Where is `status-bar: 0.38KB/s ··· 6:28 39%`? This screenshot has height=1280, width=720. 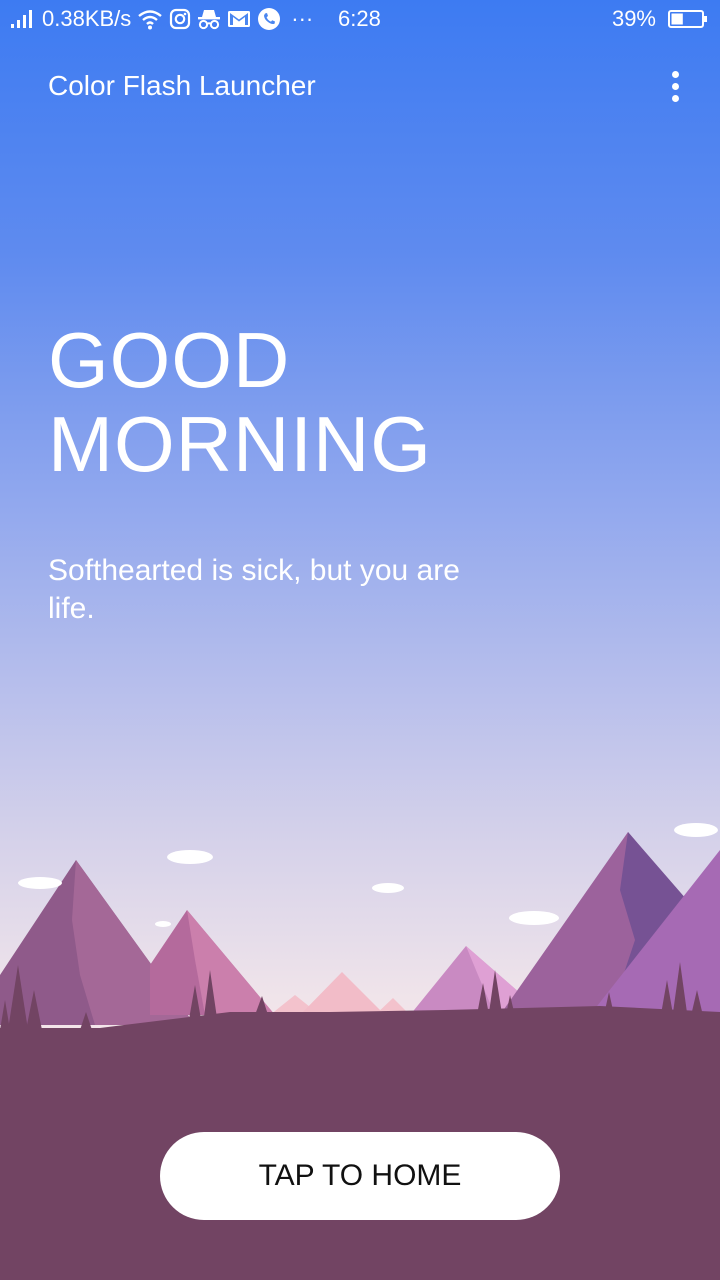
status-bar: 0.38KB/s ··· 6:28 39% is located at coordinates (360, 19).